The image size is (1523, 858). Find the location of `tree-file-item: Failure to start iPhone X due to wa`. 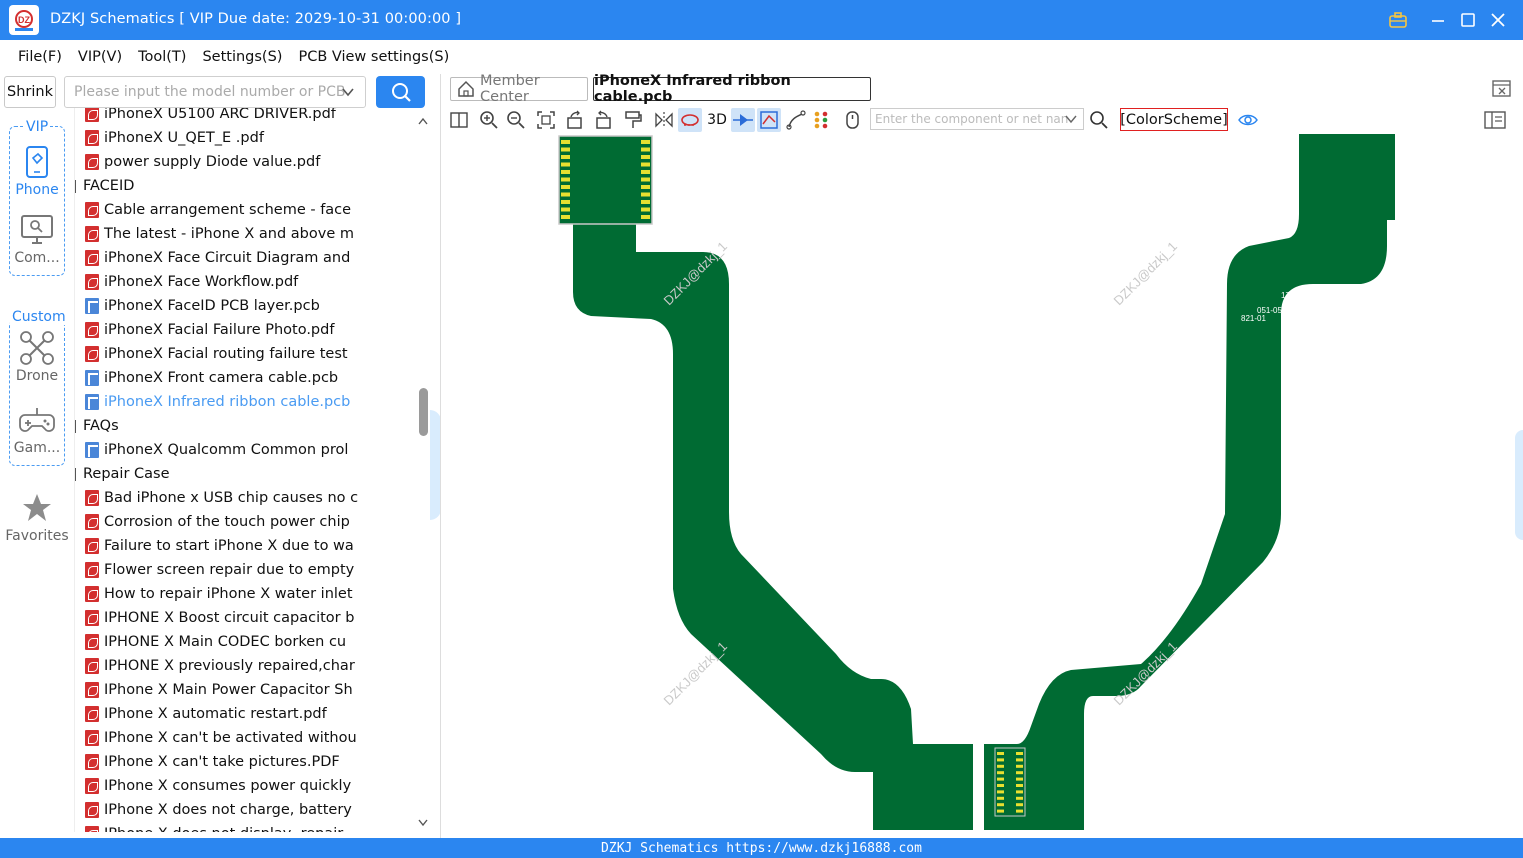

tree-file-item: Failure to start iPhone X due to wa is located at coordinates (219, 546).